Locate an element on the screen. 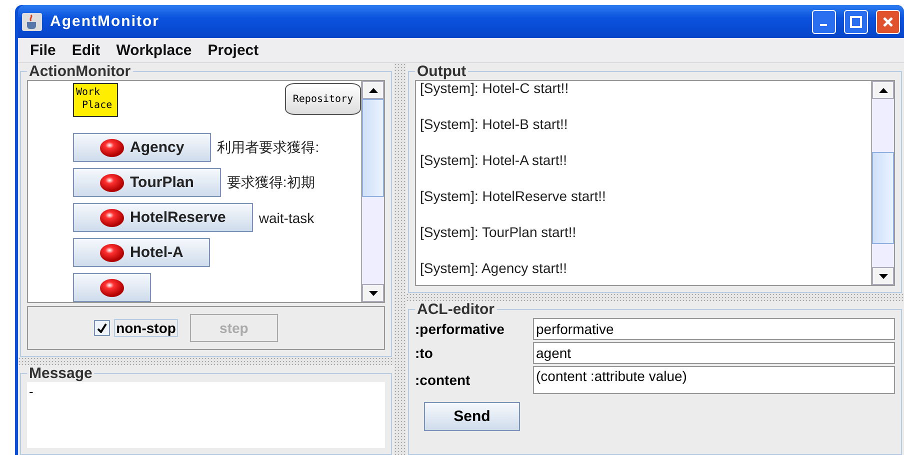 The height and width of the screenshot is (455, 904). message-area: - is located at coordinates (206, 415).